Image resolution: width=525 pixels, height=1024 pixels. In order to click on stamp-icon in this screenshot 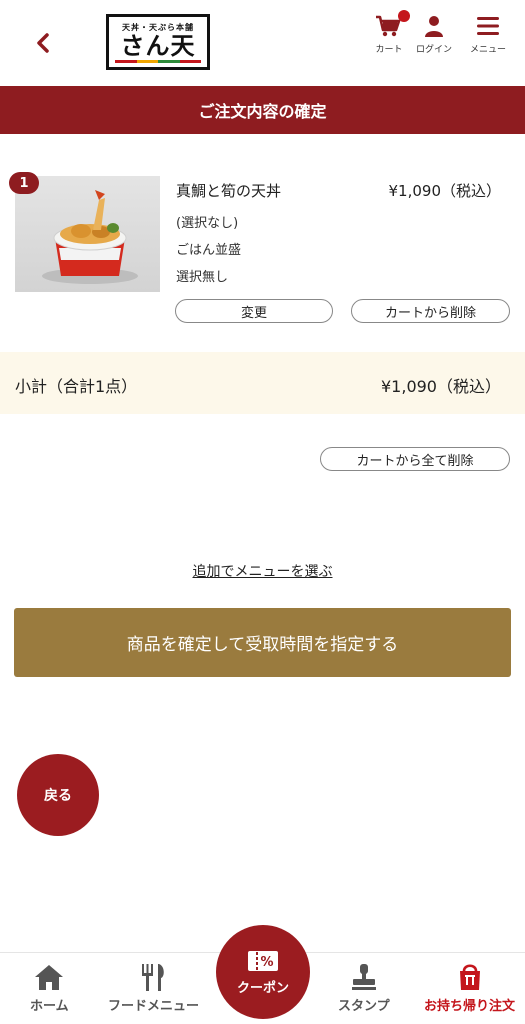, I will do `click(363, 977)`.